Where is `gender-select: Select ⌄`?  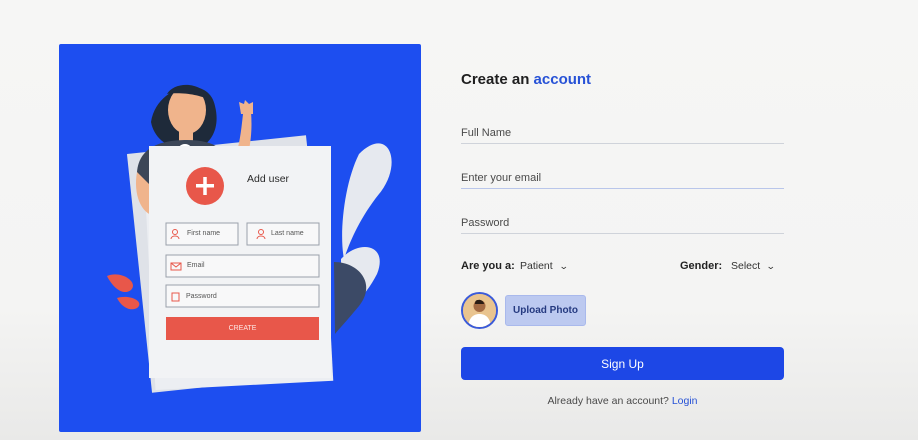
gender-select: Select ⌄ is located at coordinates (753, 266).